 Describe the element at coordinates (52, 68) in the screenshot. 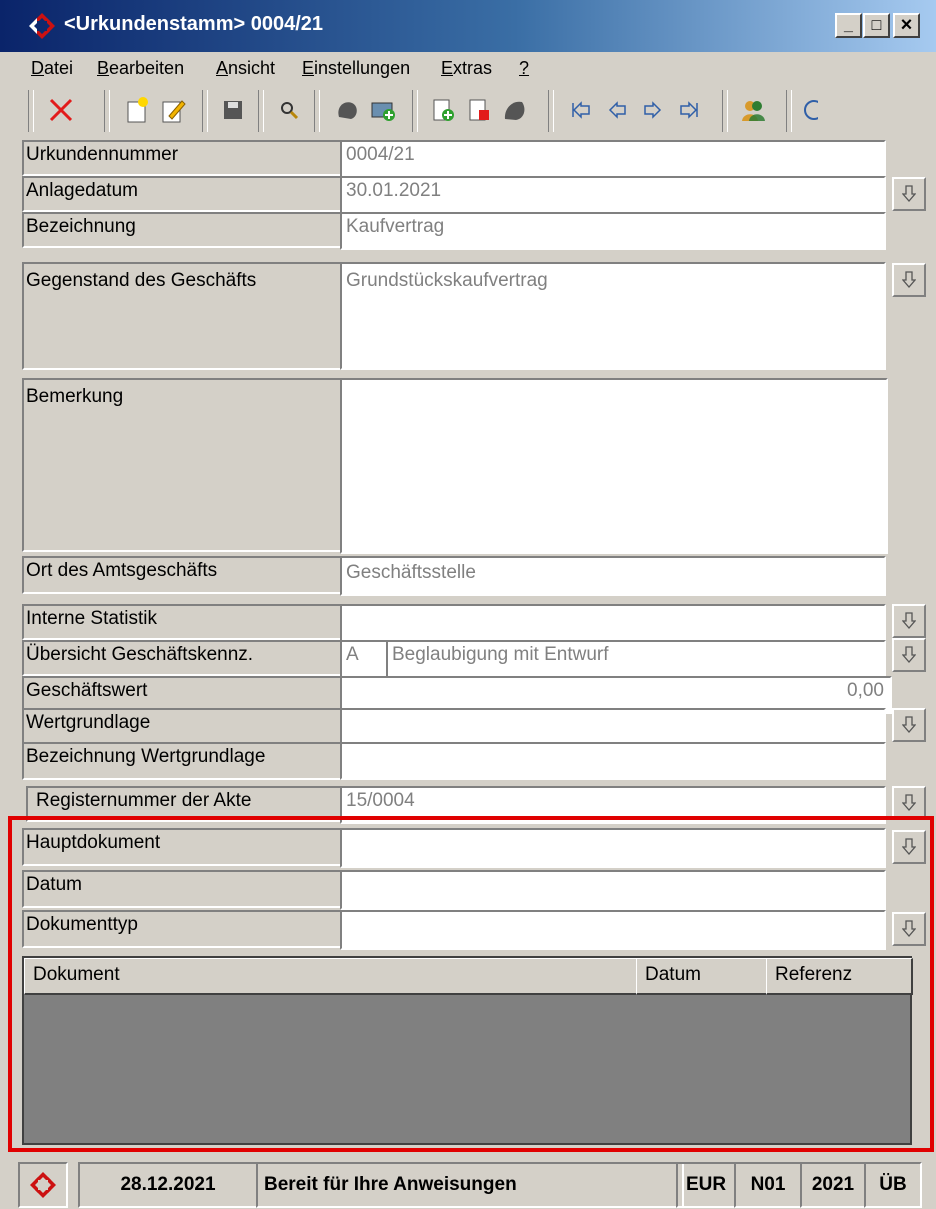

I see `menu-datei: Datei` at that location.